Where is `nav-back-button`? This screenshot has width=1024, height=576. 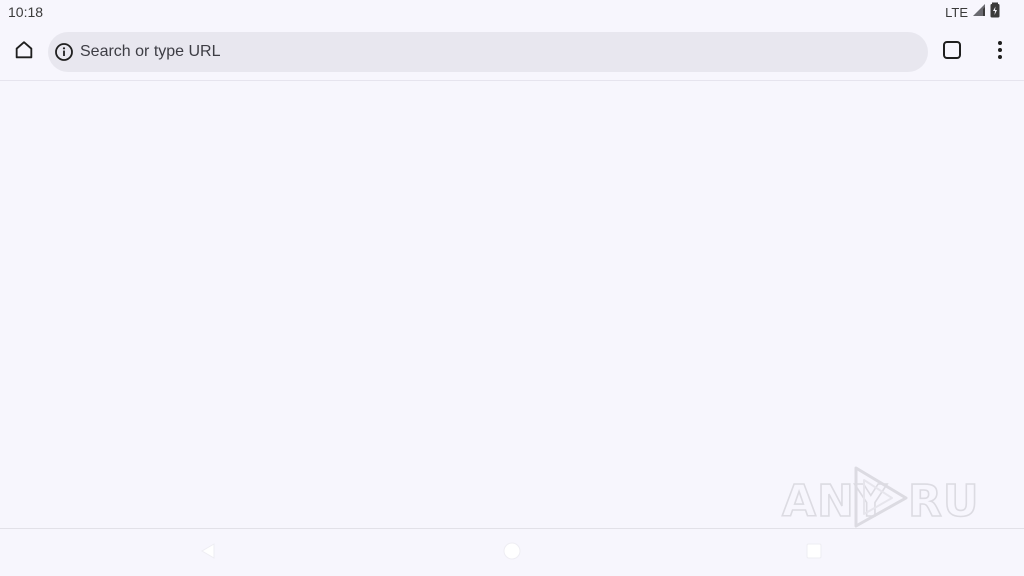
nav-back-button is located at coordinates (208, 553).